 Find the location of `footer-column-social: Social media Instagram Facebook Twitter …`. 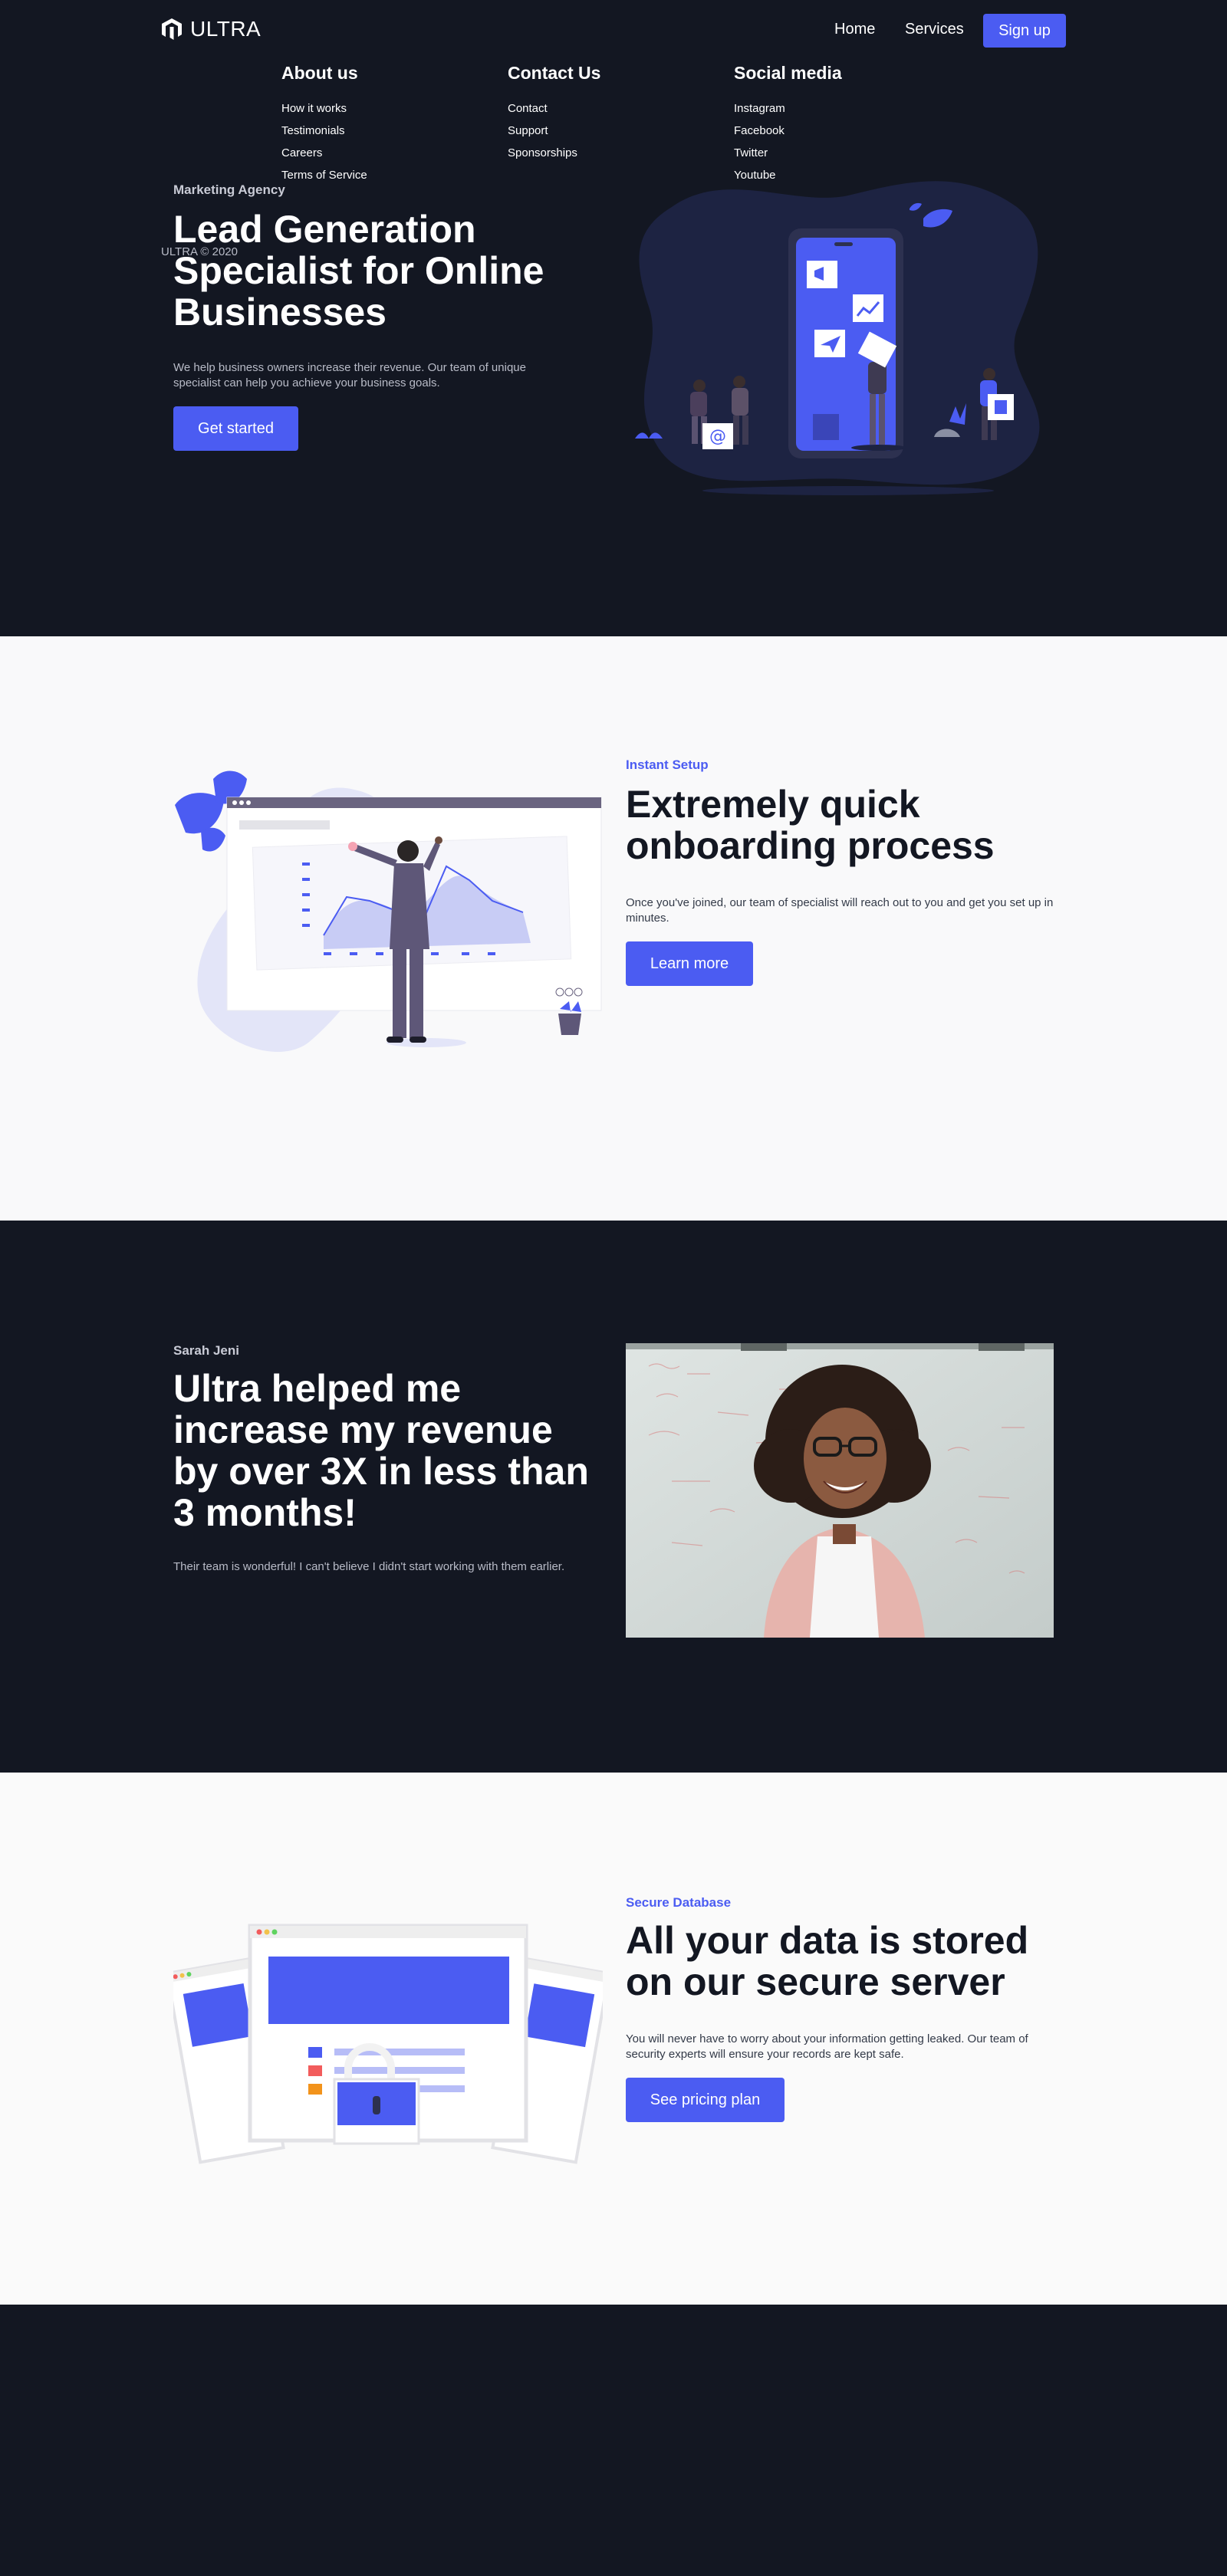

footer-column-social: Social media Instagram Facebook Twitter … is located at coordinates (788, 127).